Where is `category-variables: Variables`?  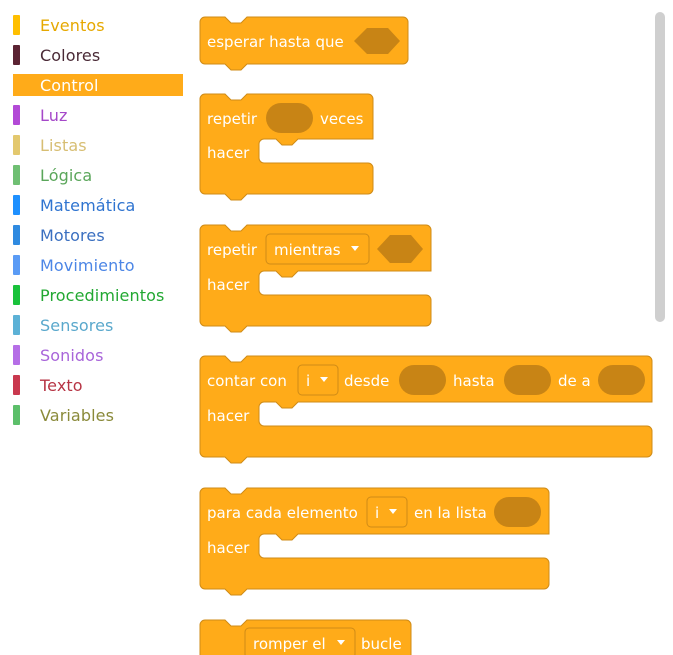 category-variables: Variables is located at coordinates (98, 415).